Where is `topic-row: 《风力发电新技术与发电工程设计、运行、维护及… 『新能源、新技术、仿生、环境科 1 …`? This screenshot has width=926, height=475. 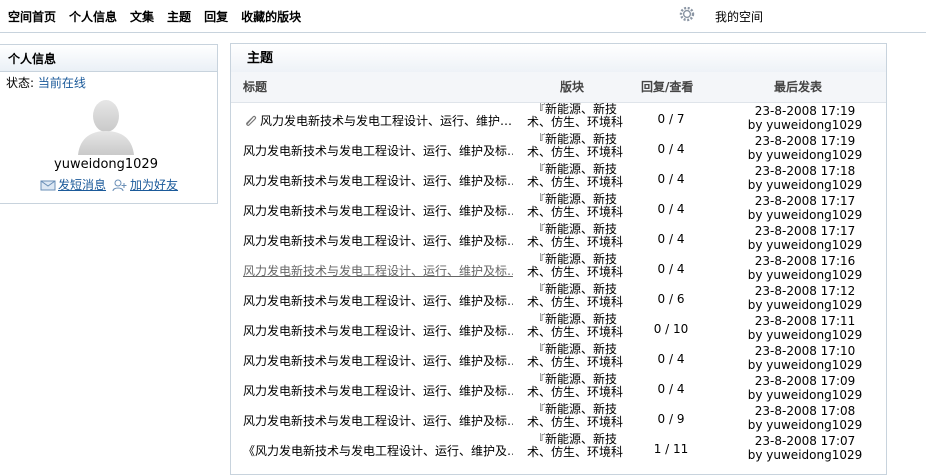
topic-row: 《风力发电新技术与发电工程设计、运行、维护及… 『新能源、新技术、仿生、环境科 1 … is located at coordinates (558, 448).